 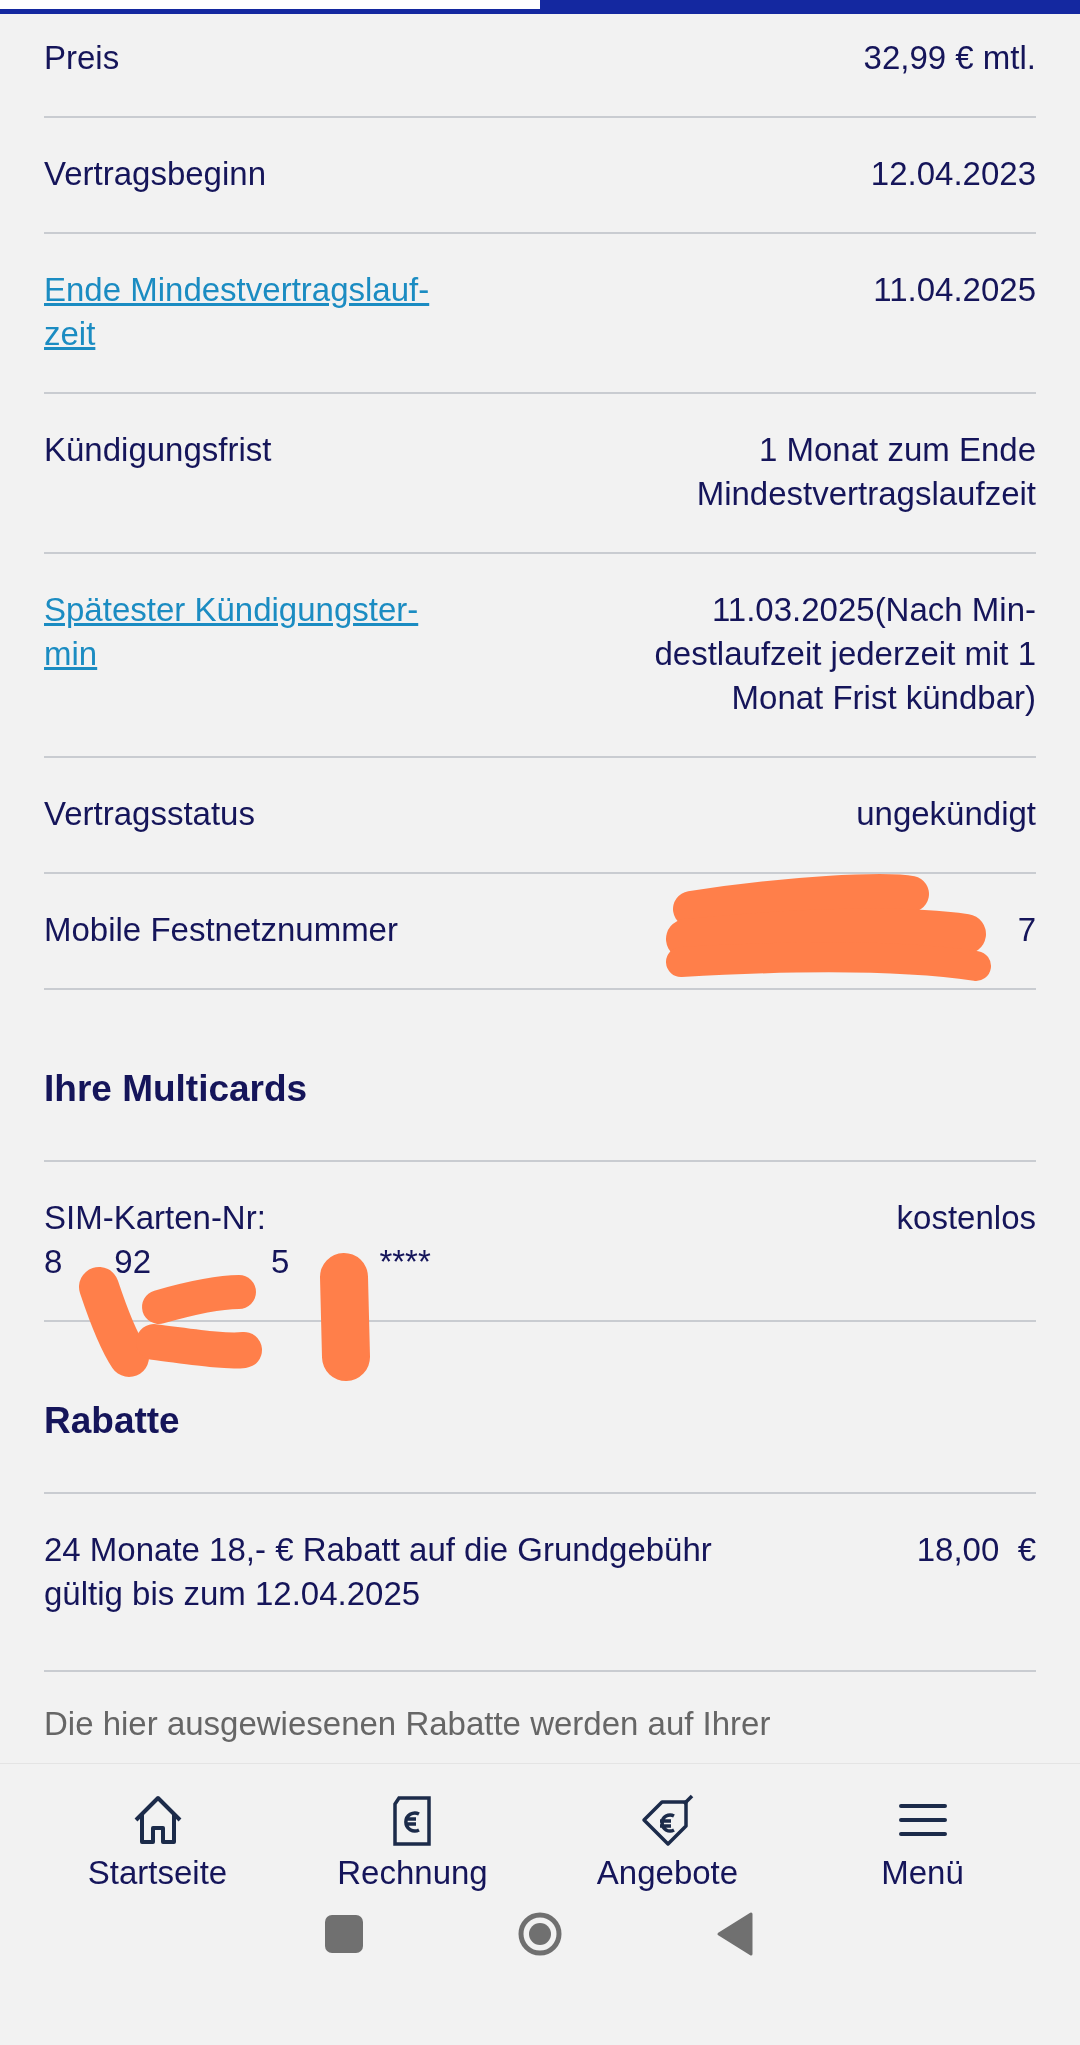 I want to click on sim-number-fragment: 5, so click(x=280, y=1262).